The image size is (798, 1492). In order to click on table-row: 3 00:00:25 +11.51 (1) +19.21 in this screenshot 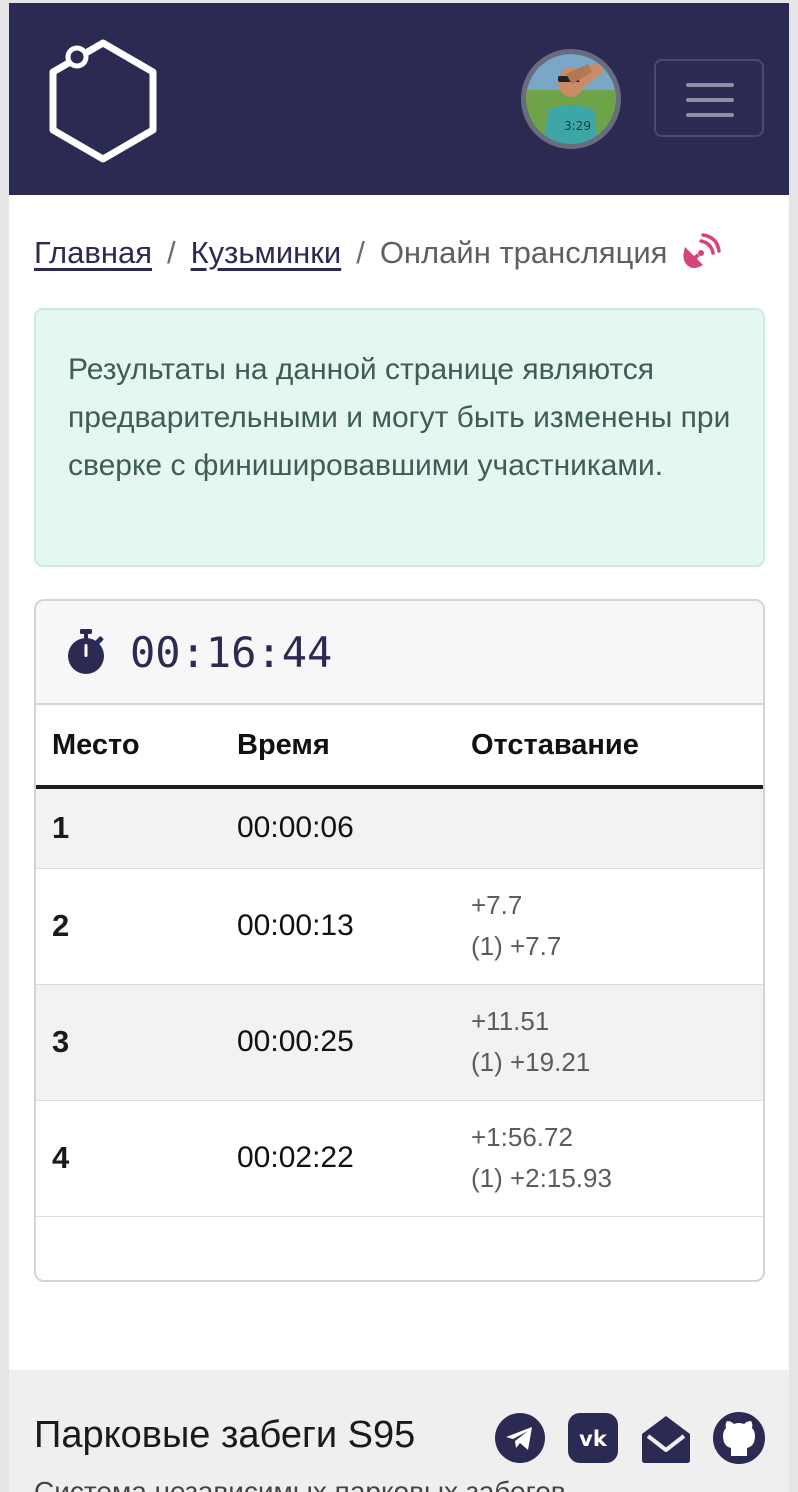, I will do `click(399, 1042)`.